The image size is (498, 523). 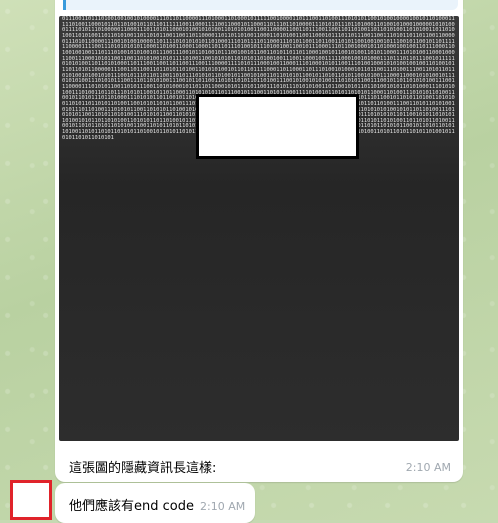 What do you see at coordinates (31, 500) in the screenshot?
I see `avatar` at bounding box center [31, 500].